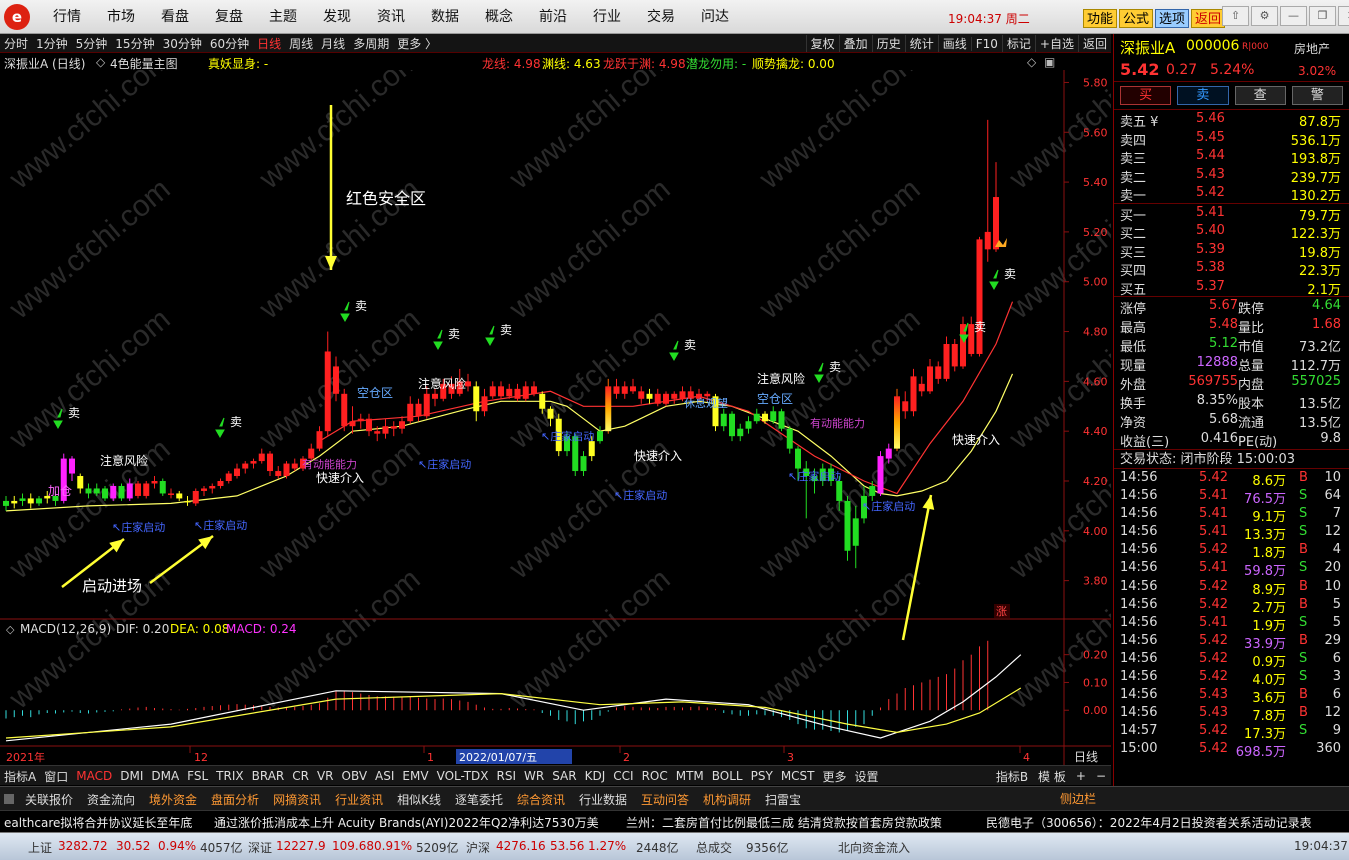  Describe the element at coordinates (822, 43) in the screenshot. I see `chart-tool-button: 复权` at that location.